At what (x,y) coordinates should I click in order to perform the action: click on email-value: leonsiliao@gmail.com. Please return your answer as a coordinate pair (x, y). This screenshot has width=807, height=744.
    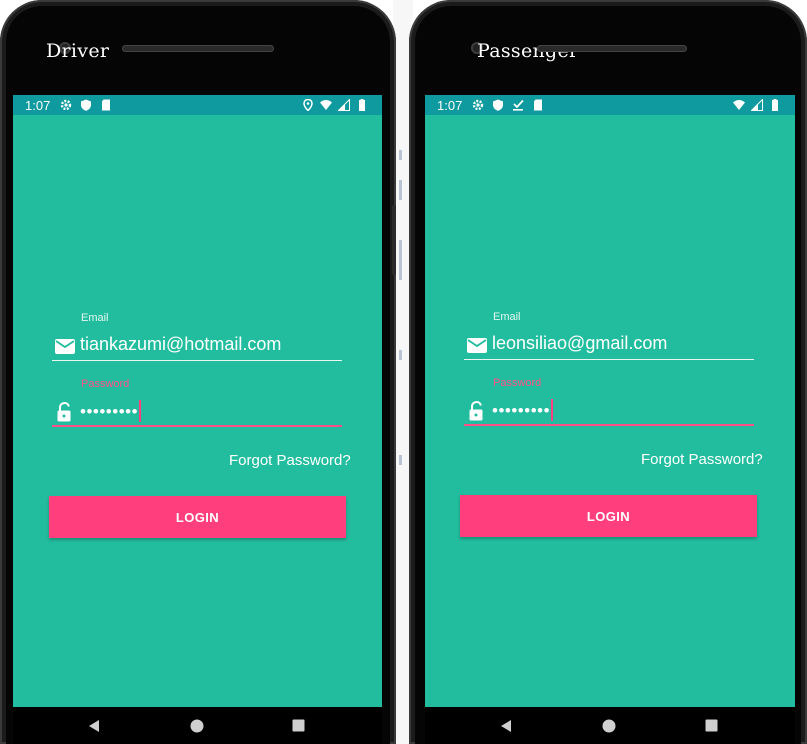
    Looking at the image, I should click on (580, 343).